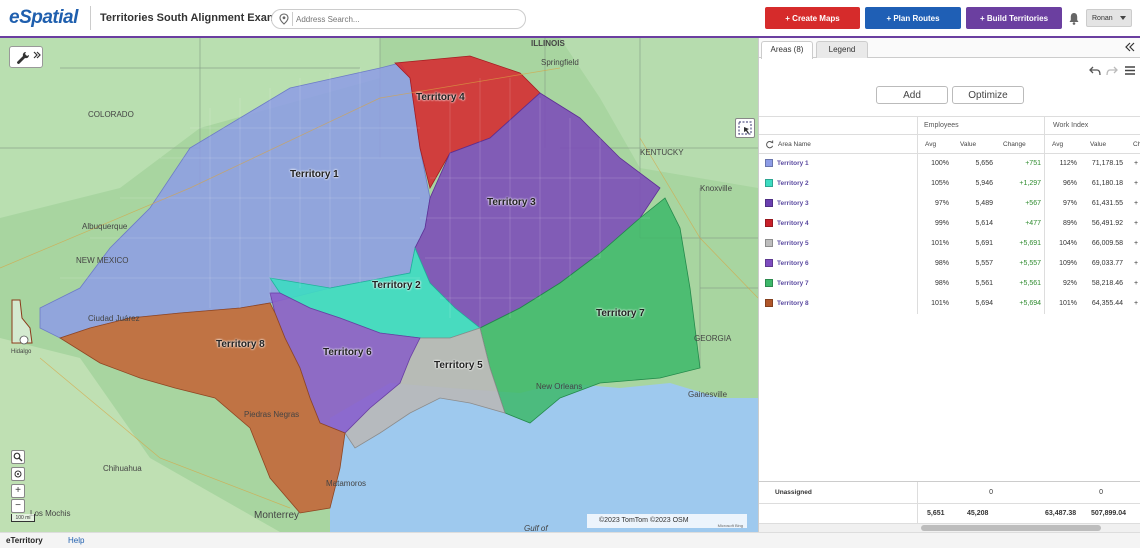 This screenshot has width=1140, height=548. I want to click on table-row: Territory 5 101% 5,691 +5,691 104% 66,009.58 +, so click(949, 244).